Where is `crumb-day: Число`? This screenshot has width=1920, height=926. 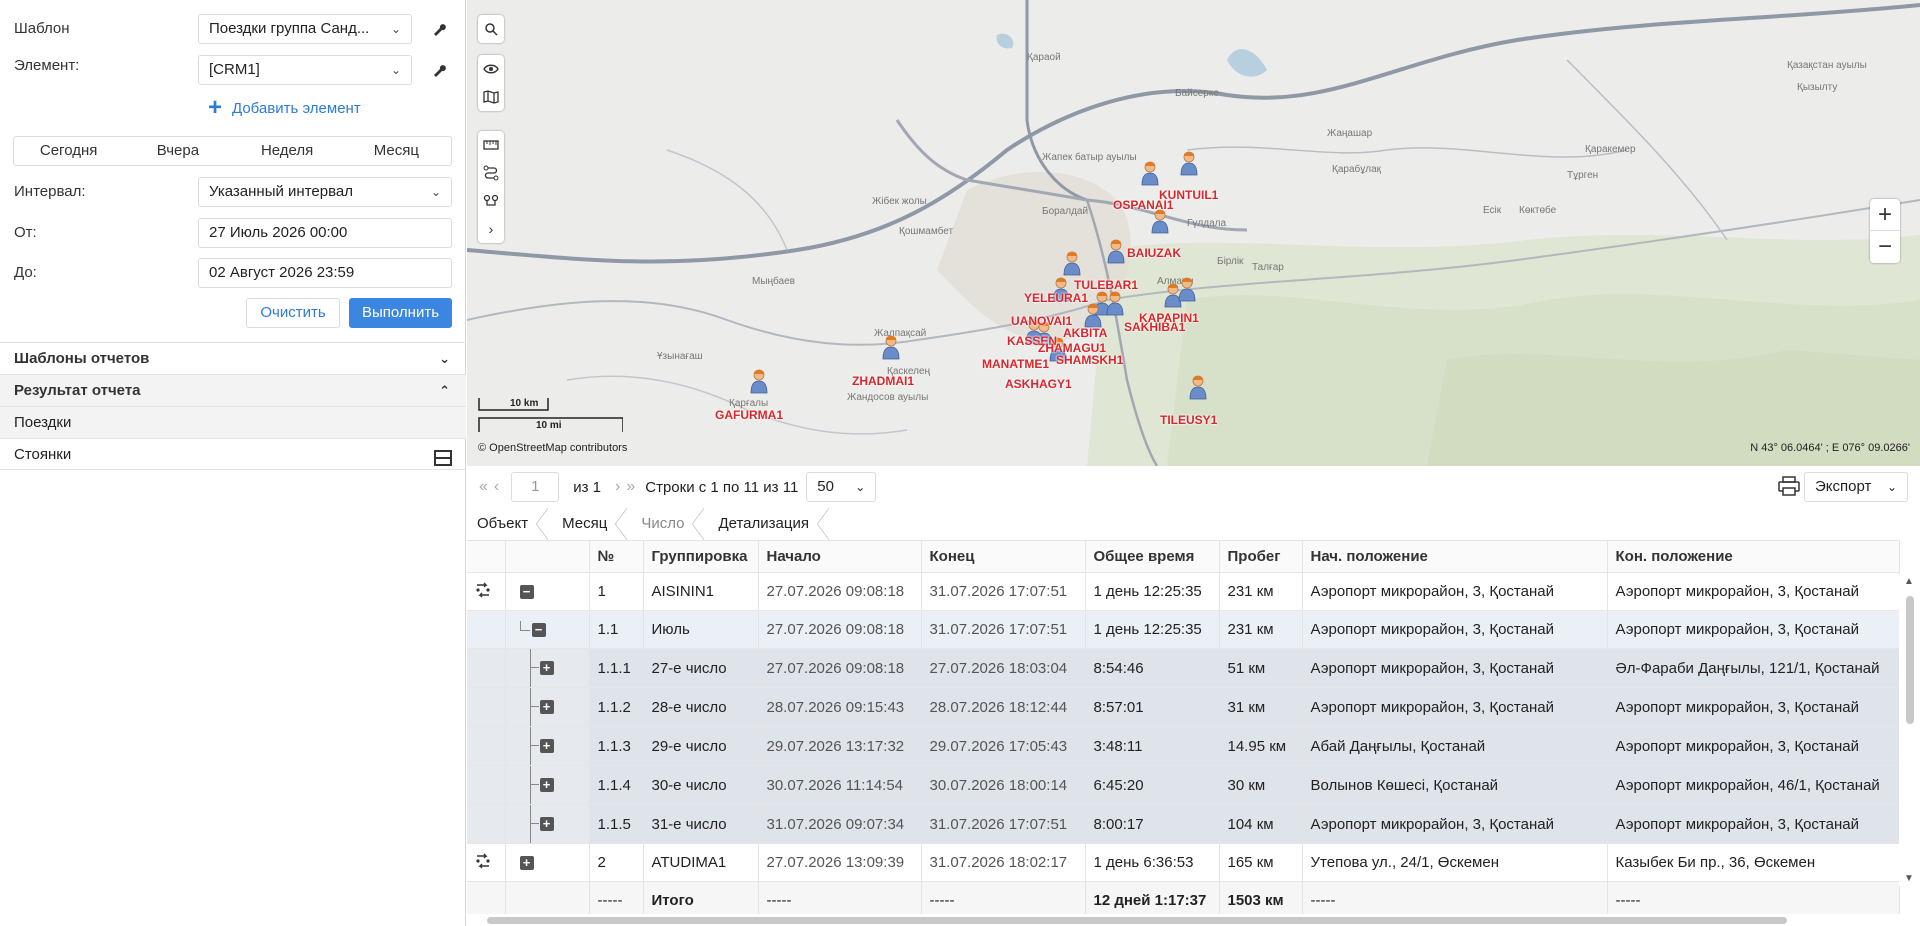
crumb-day: Число is located at coordinates (669, 524).